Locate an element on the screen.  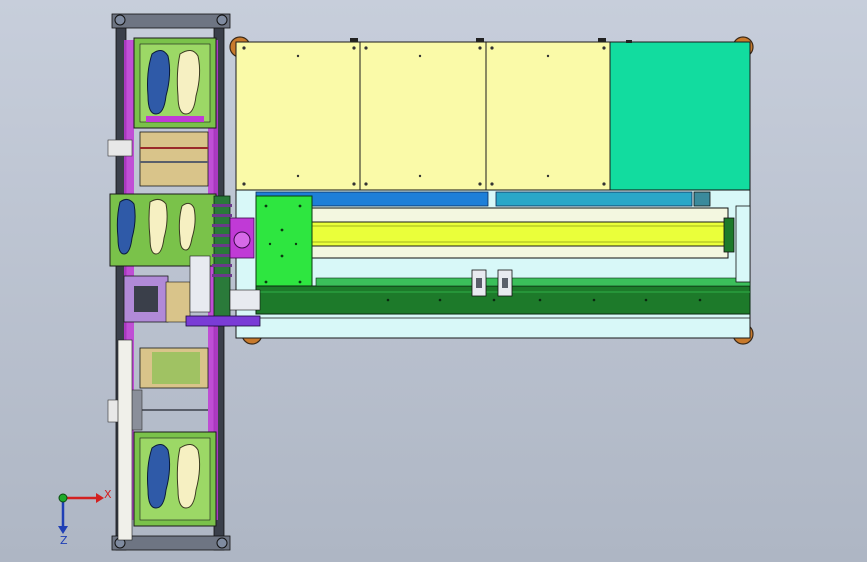
base-strip is located at coordinates (533, 282).